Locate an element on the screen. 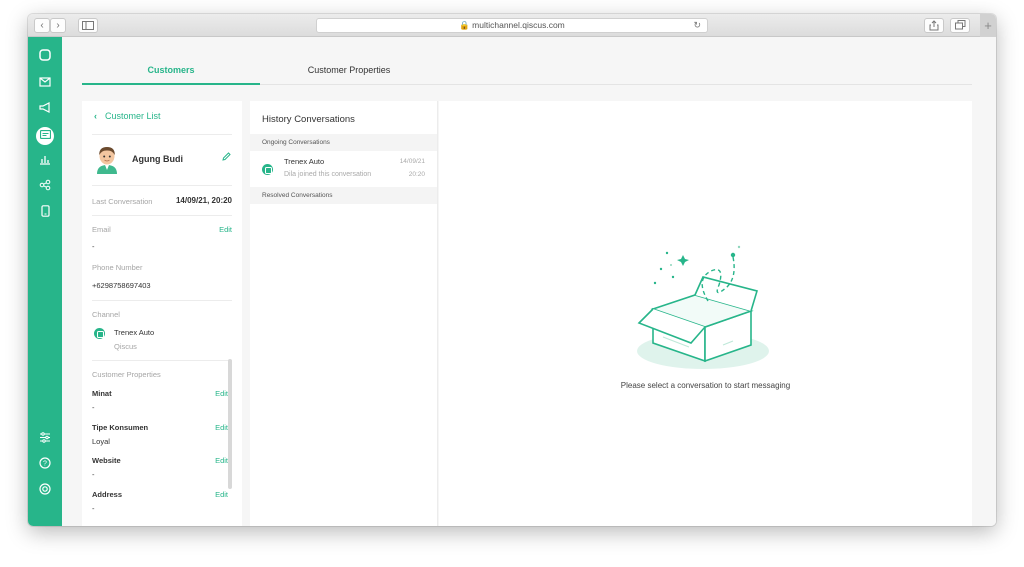  pencil-icon is located at coordinates (226, 158).